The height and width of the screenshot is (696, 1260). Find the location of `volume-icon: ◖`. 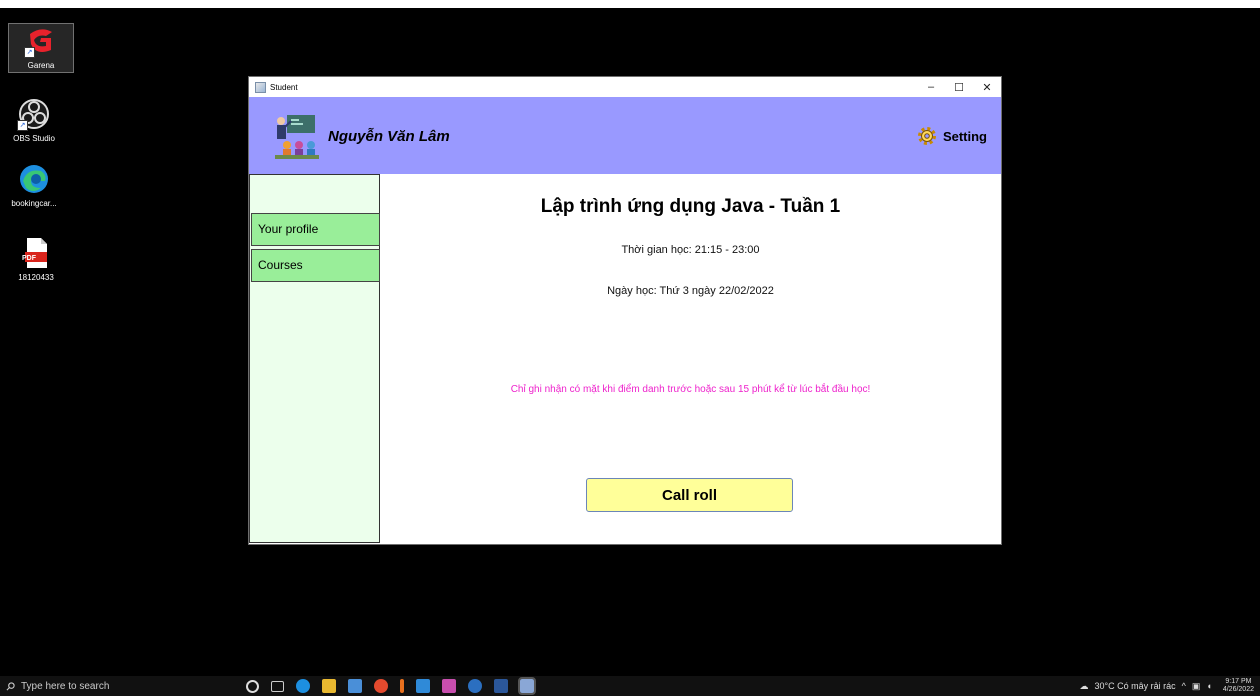

volume-icon: ◖ is located at coordinates (1208, 686).